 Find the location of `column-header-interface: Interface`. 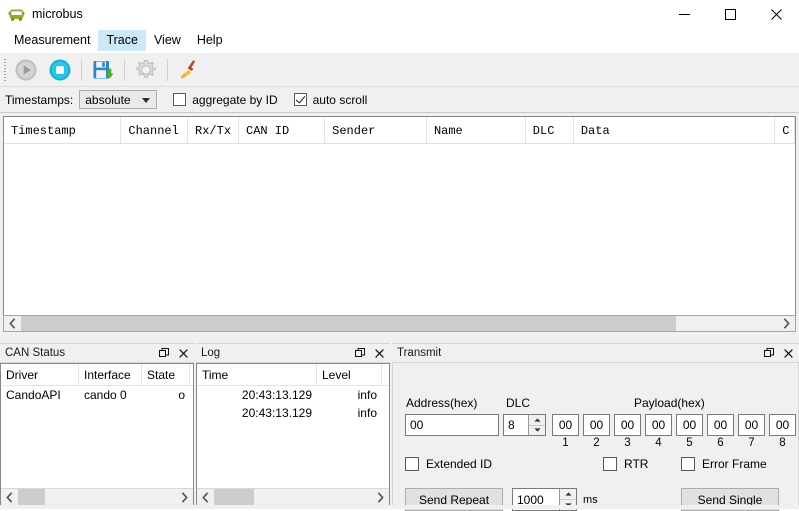

column-header-interface: Interface is located at coordinates (110, 374).